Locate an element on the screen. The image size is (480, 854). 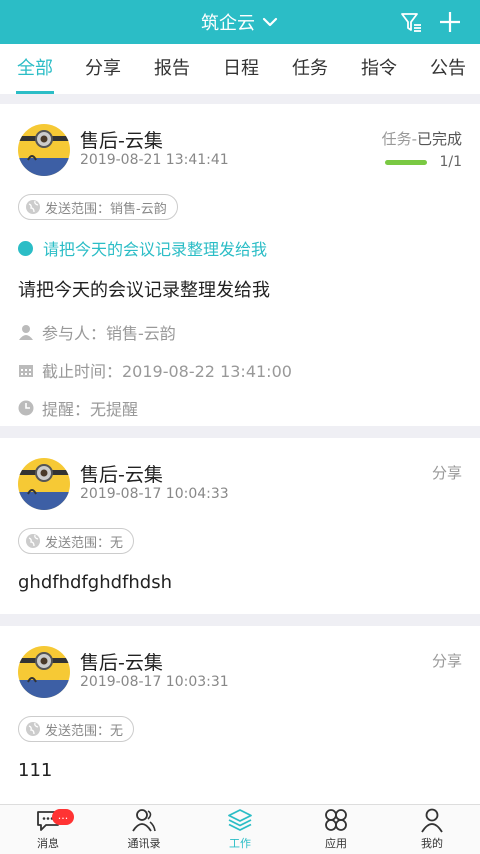
task-dot-icon is located at coordinates (25, 248).